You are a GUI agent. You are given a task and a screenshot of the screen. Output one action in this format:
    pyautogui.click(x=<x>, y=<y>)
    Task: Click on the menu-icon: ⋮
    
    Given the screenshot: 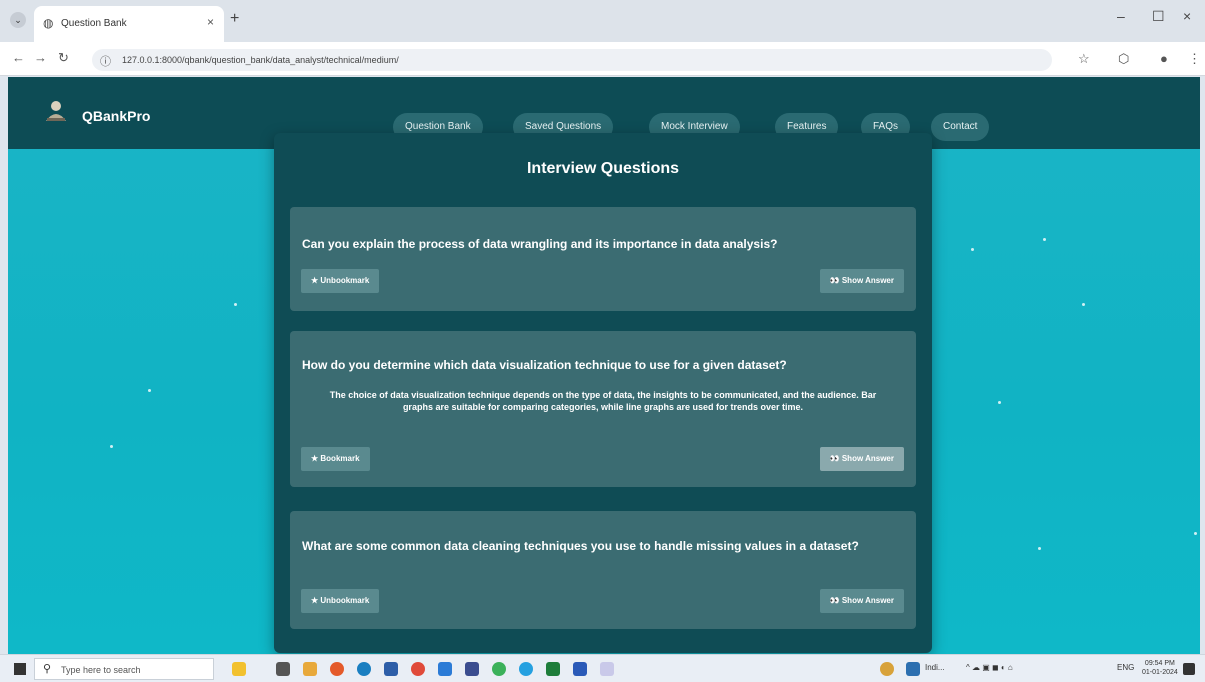 What is the action you would take?
    pyautogui.click(x=1194, y=59)
    